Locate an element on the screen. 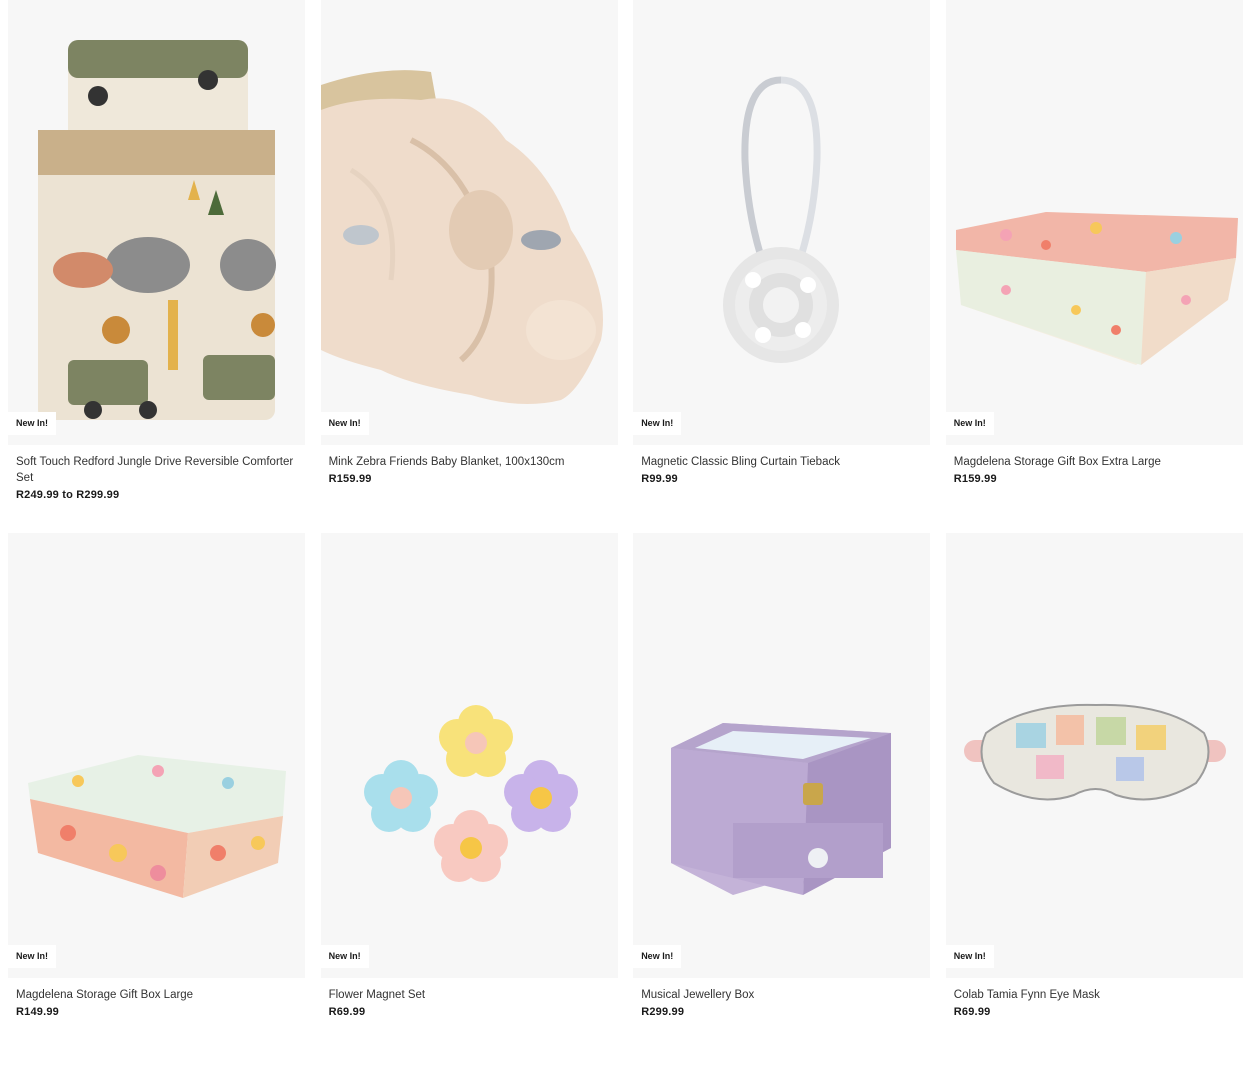 The height and width of the screenshot is (1066, 1250). product-card: New In! Musical Jewellery Box R299.99 is located at coordinates (782, 799).